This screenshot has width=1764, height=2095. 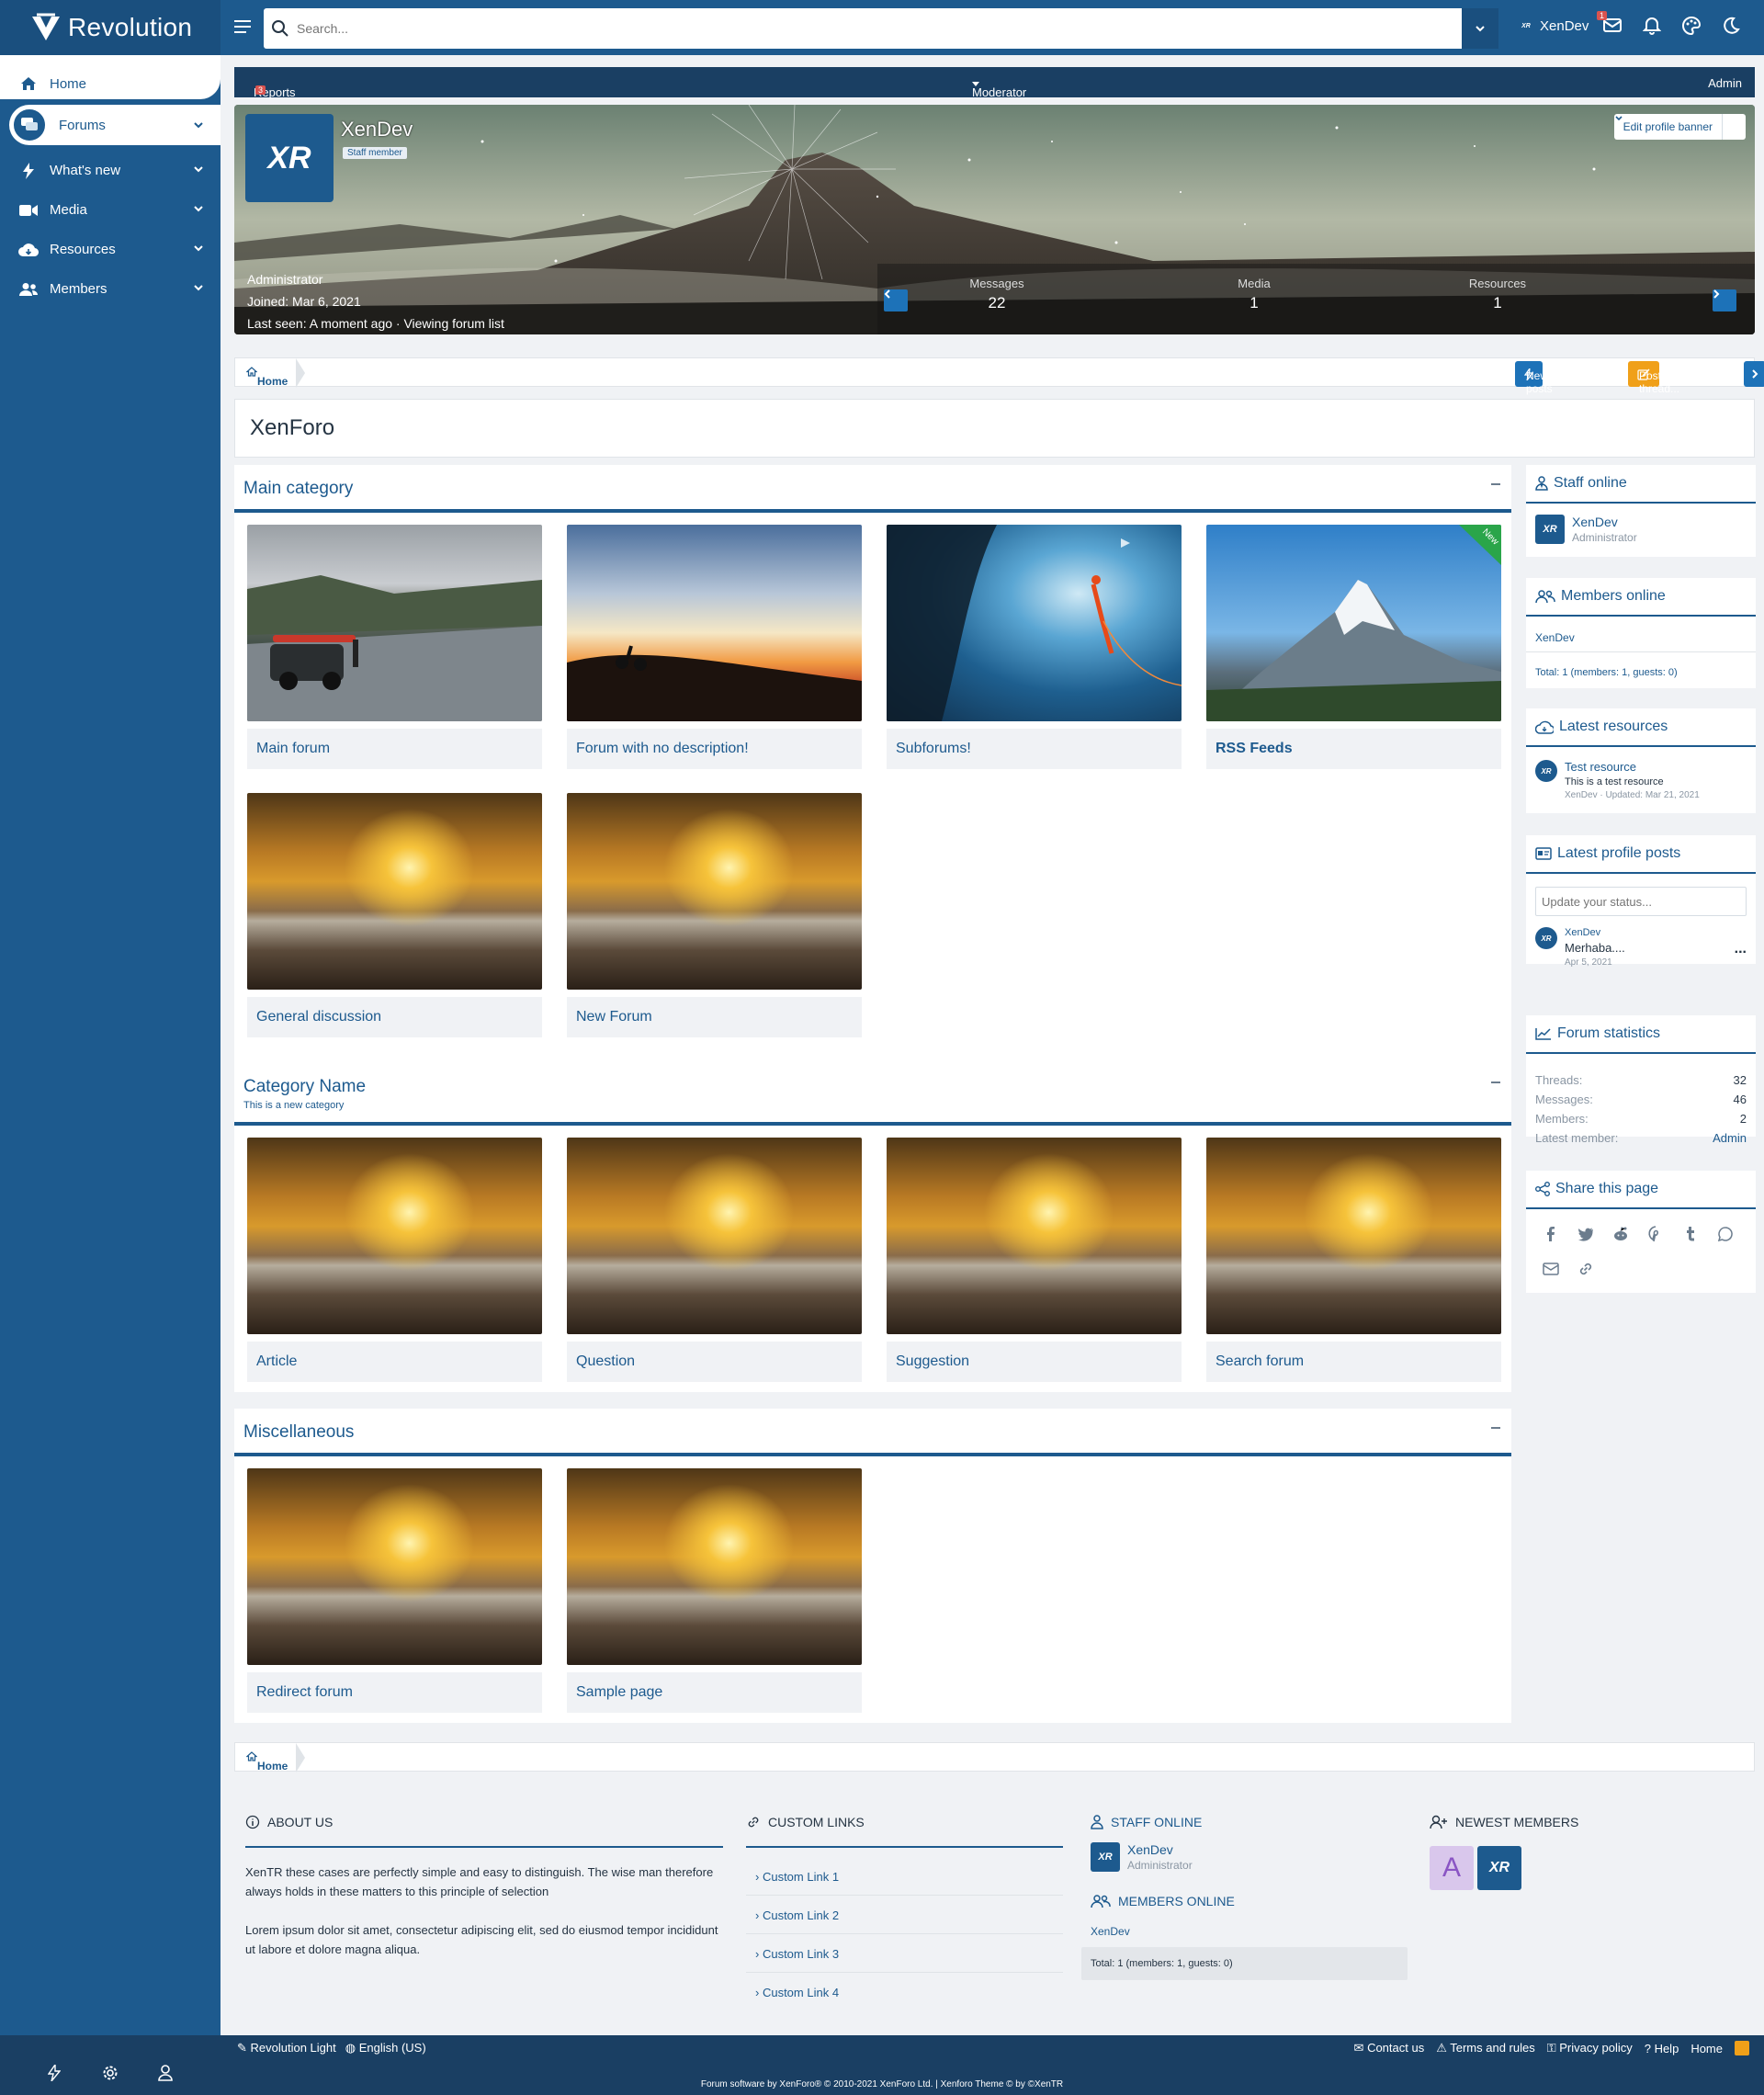 What do you see at coordinates (1353, 1362) in the screenshot?
I see `node-title: Search forum` at bounding box center [1353, 1362].